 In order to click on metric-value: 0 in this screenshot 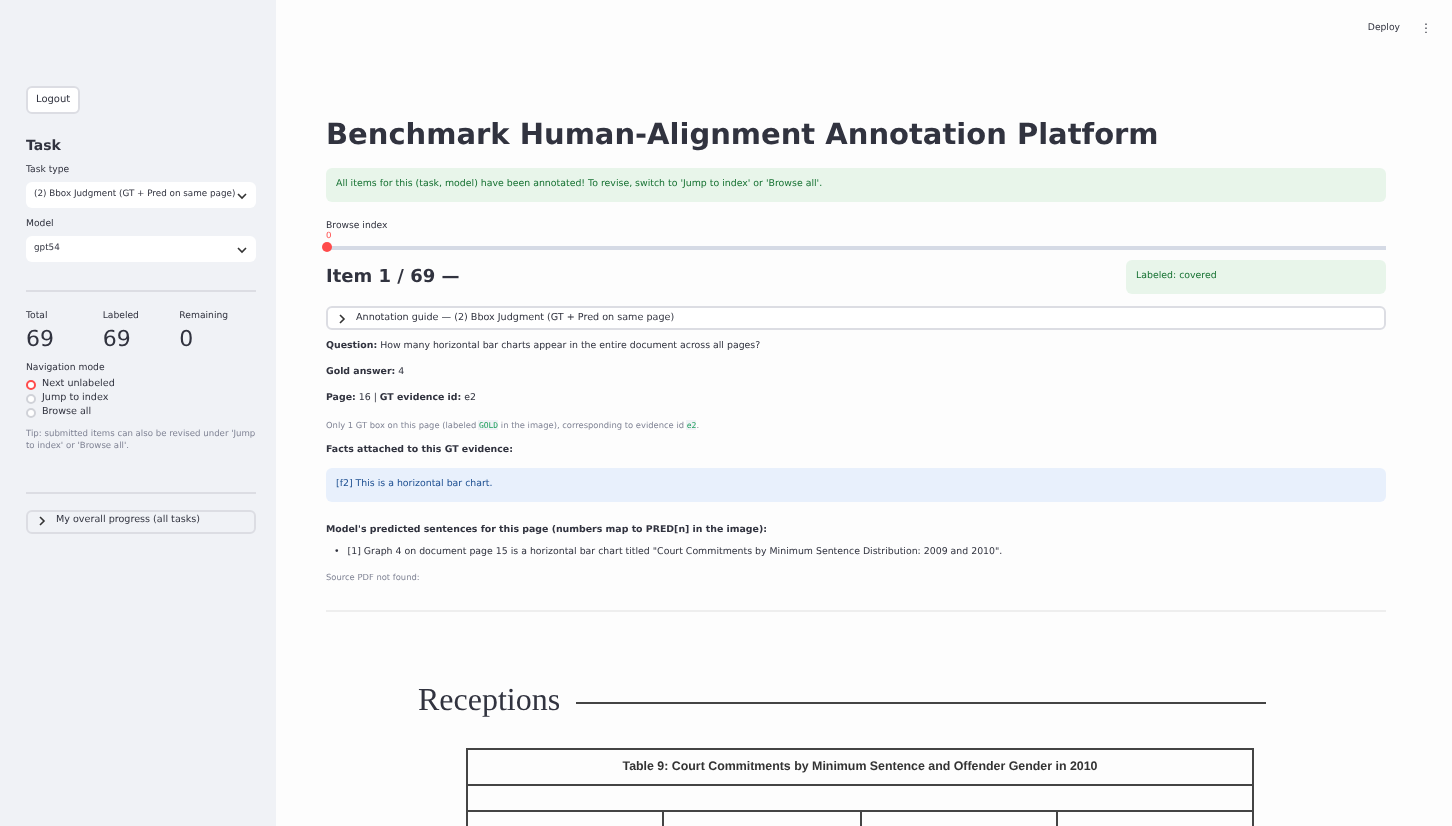, I will do `click(186, 339)`.